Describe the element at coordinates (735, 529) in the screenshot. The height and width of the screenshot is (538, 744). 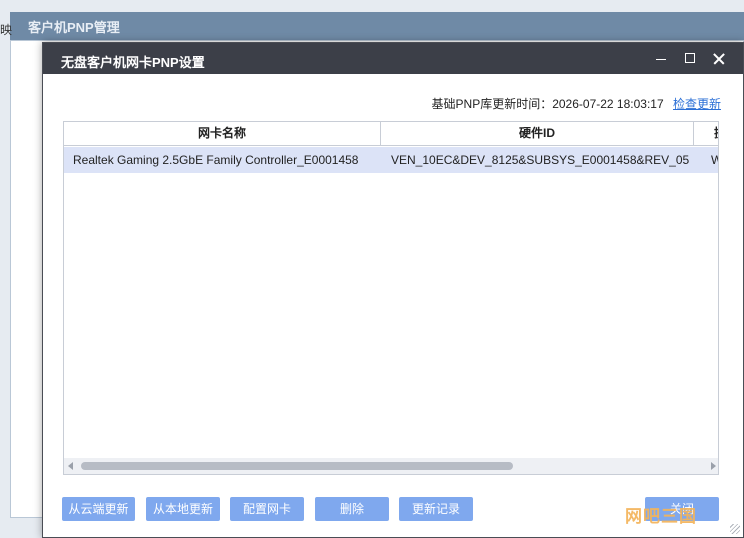
I see `resize-grip-icon` at that location.